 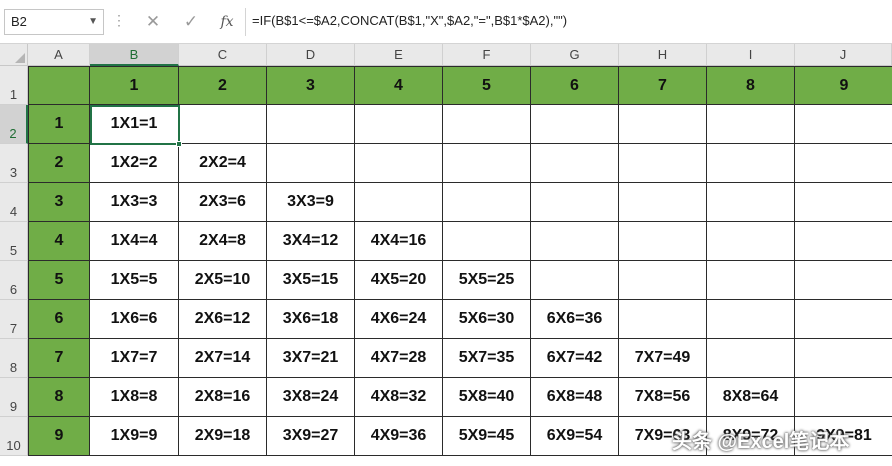 What do you see at coordinates (399, 241) in the screenshot?
I see `table-cell: 4X4=16` at bounding box center [399, 241].